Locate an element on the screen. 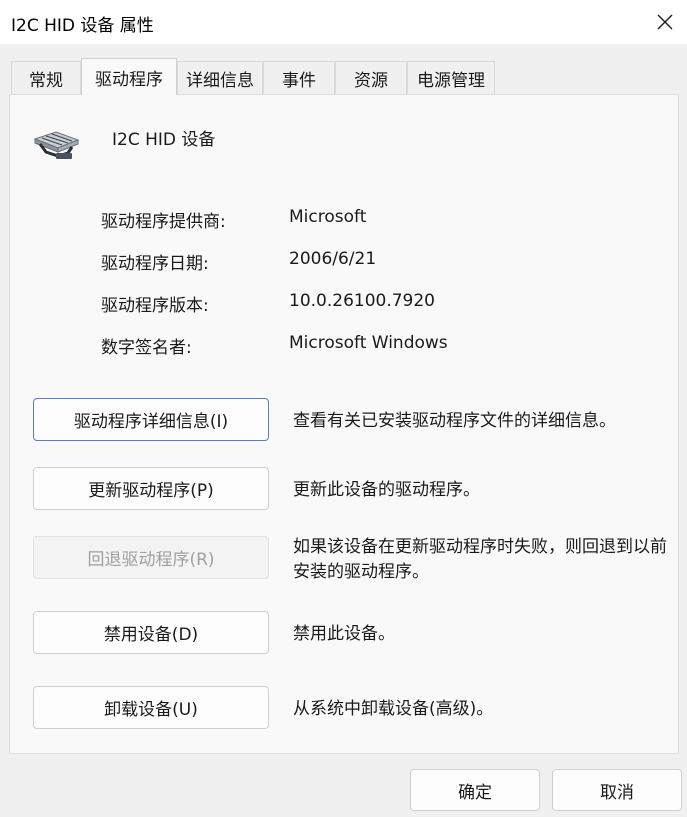  uninstall-device-button: 卸载设备(U) is located at coordinates (151, 707).